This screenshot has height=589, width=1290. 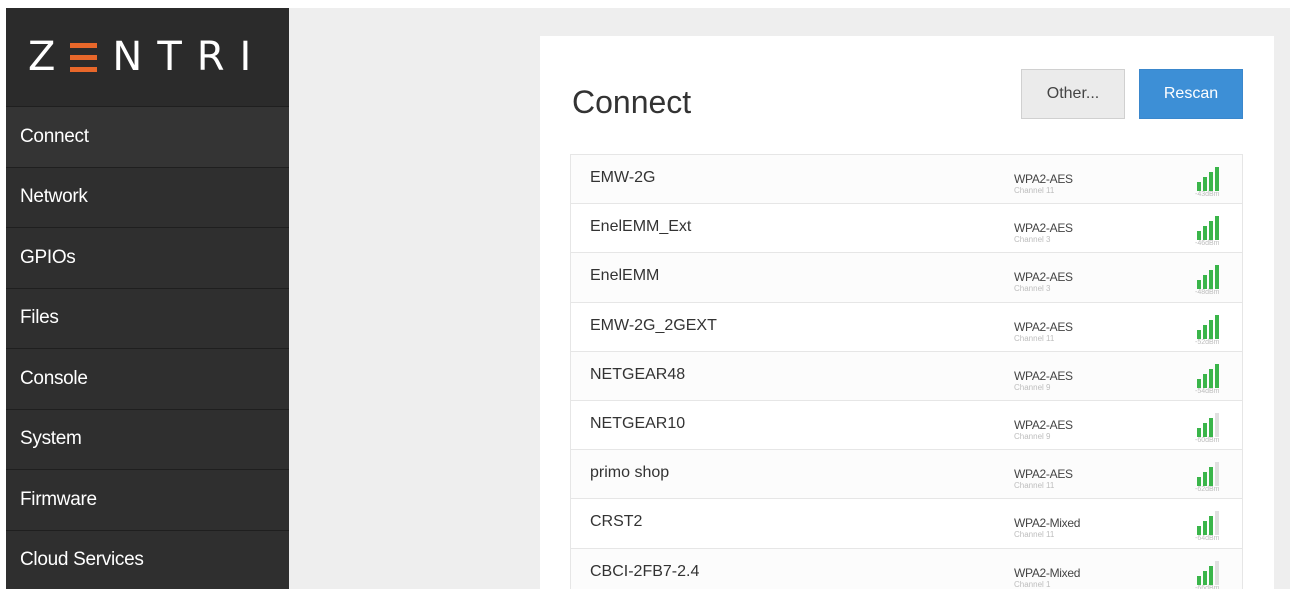 I want to click on sidebar-item-console: Console, so click(x=147, y=378).